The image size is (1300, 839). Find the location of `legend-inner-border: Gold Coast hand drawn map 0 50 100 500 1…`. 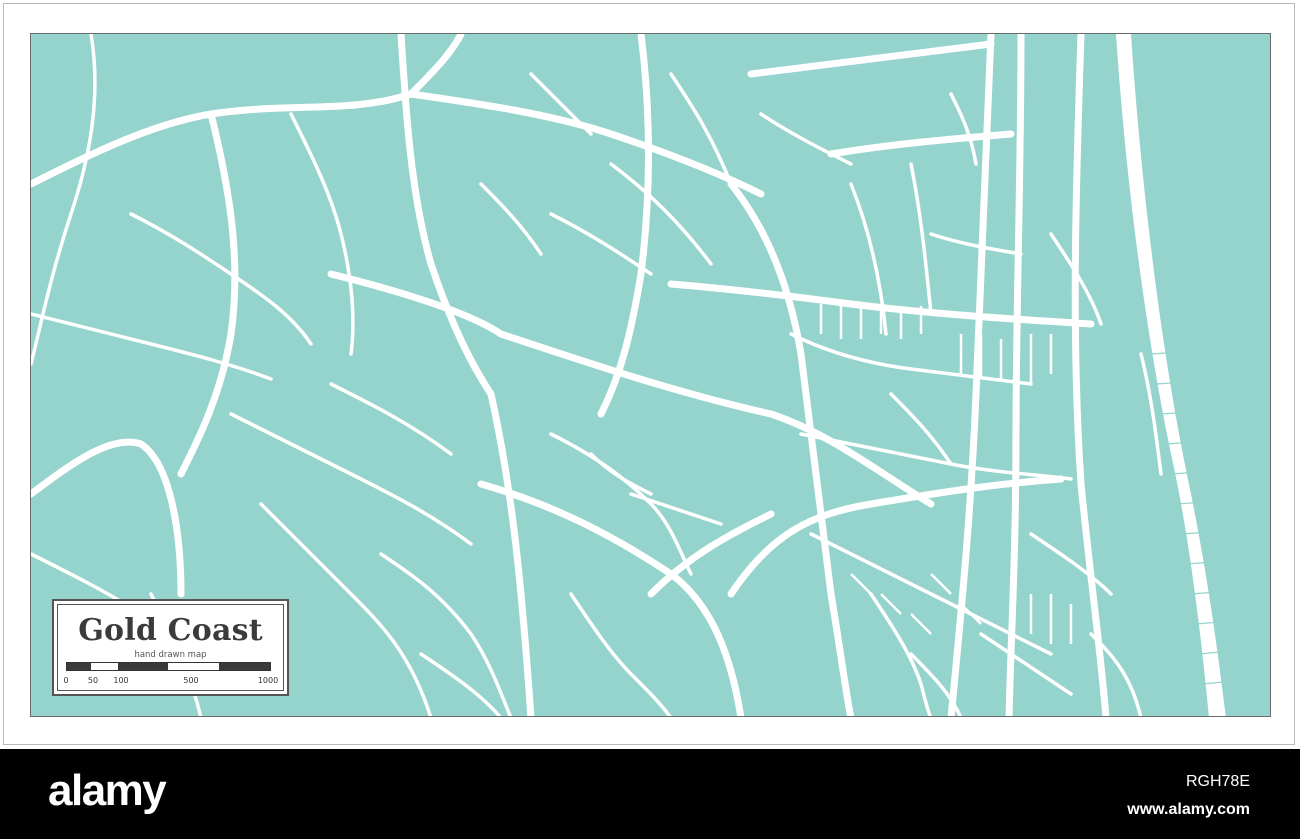

legend-inner-border: Gold Coast hand drawn map 0 50 100 500 1… is located at coordinates (170, 647).